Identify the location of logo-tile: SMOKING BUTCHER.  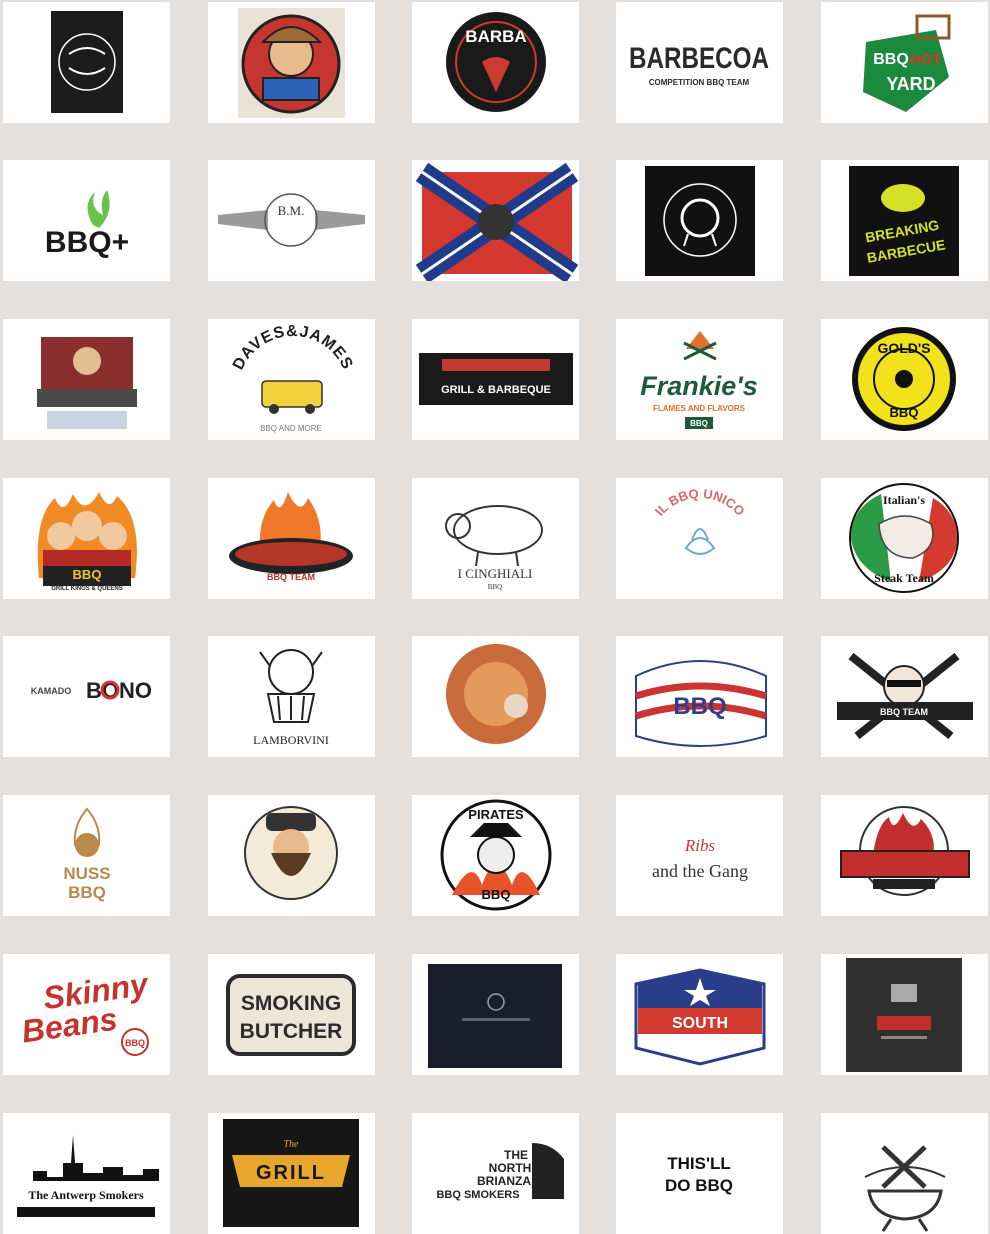
(291, 1014).